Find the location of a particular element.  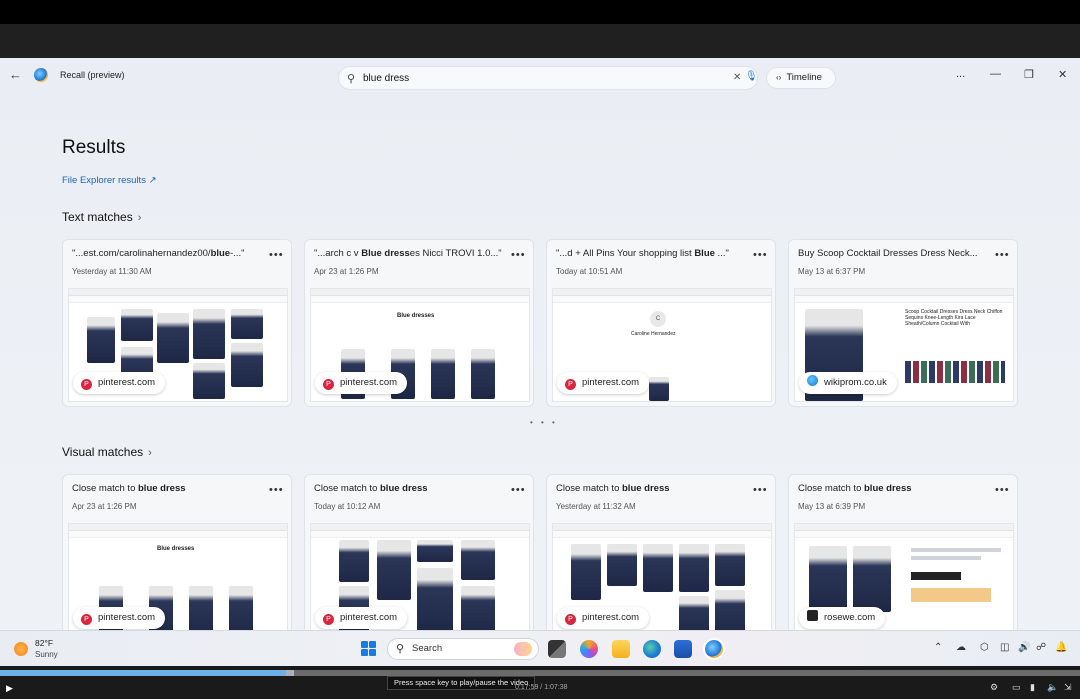

edge-icon is located at coordinates (652, 649).